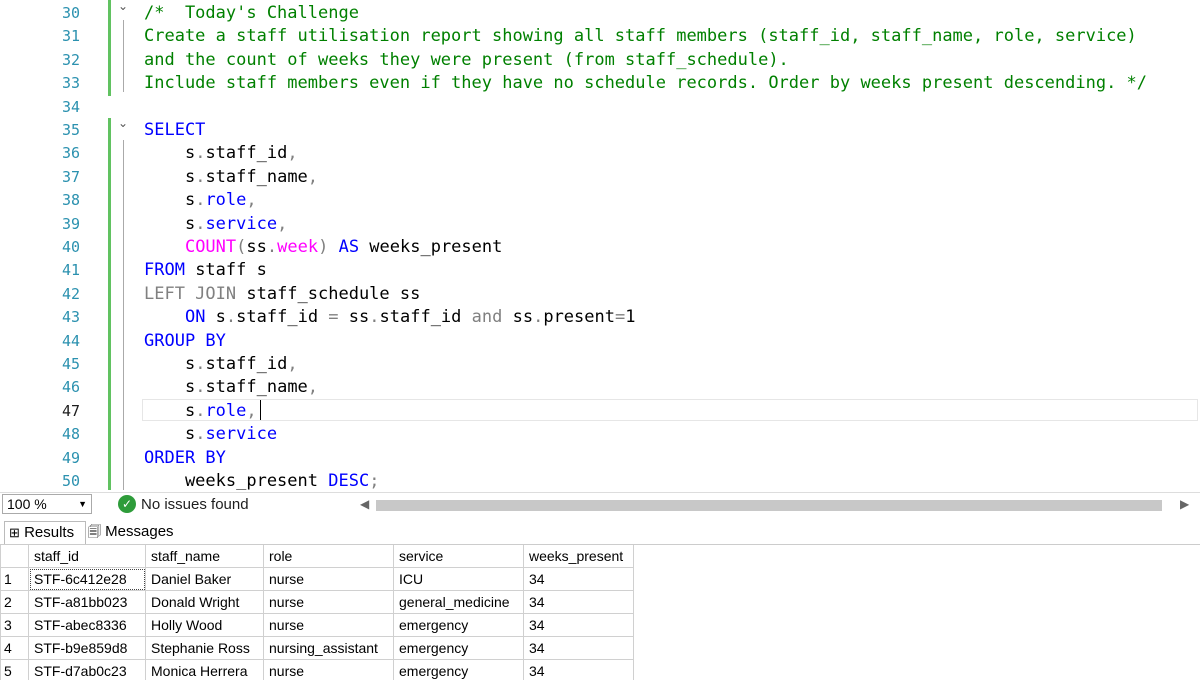 The width and height of the screenshot is (1200, 680). Describe the element at coordinates (87, 625) in the screenshot. I see `table-cell: STF-abec8336` at that location.